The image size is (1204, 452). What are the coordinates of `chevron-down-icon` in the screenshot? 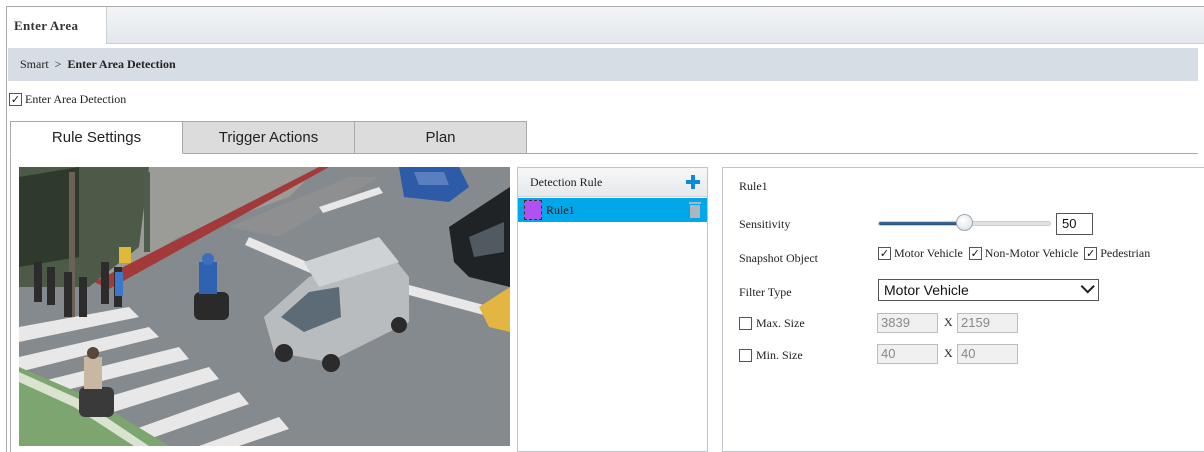 It's located at (1087, 286).